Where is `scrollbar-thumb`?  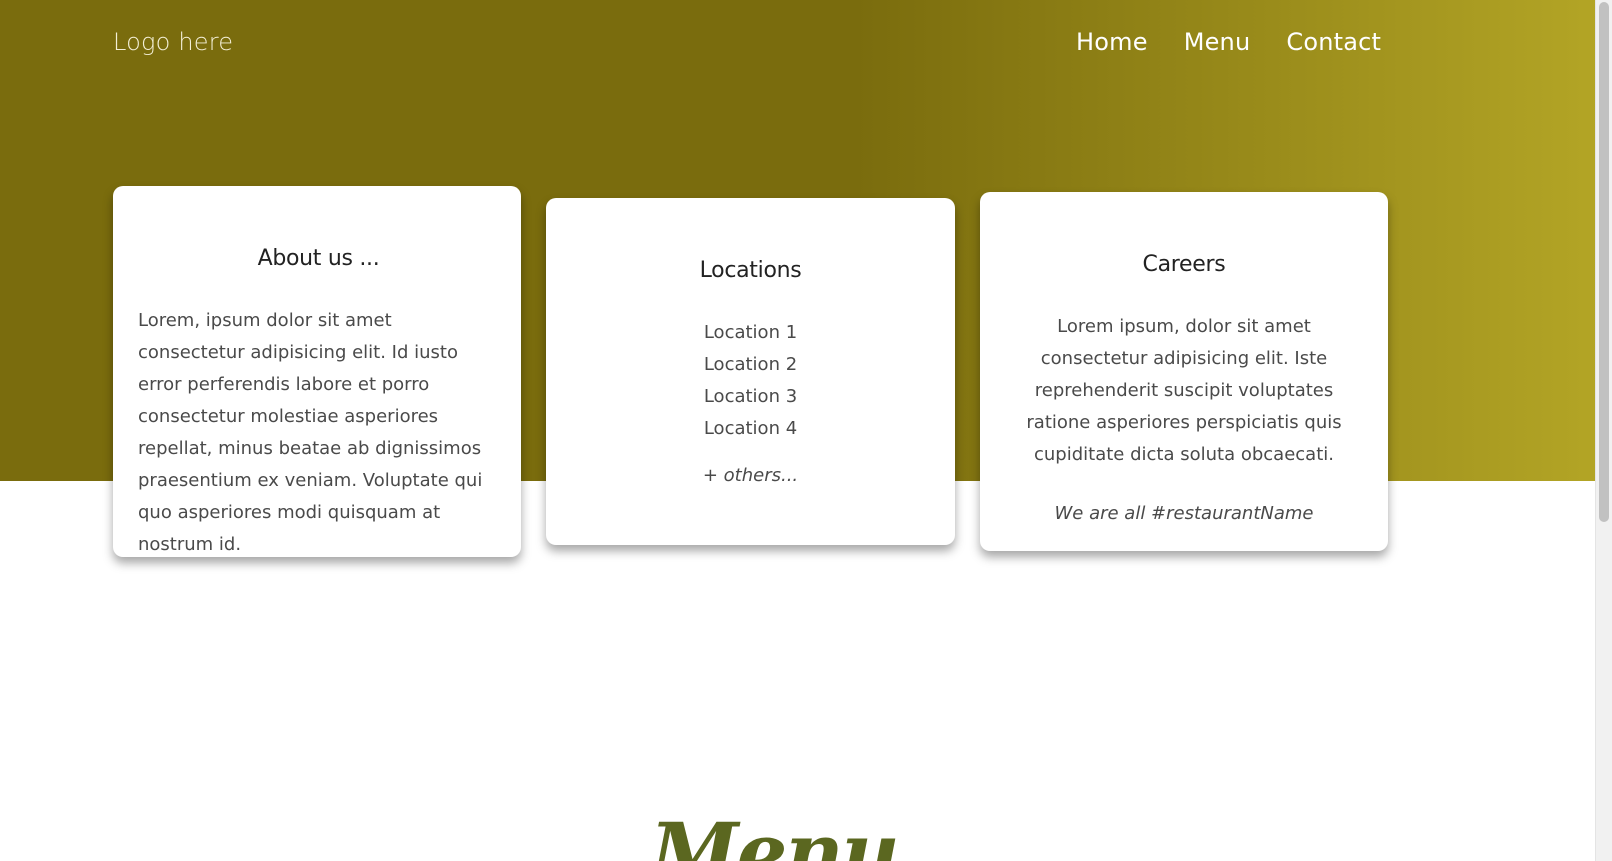 scrollbar-thumb is located at coordinates (1604, 262).